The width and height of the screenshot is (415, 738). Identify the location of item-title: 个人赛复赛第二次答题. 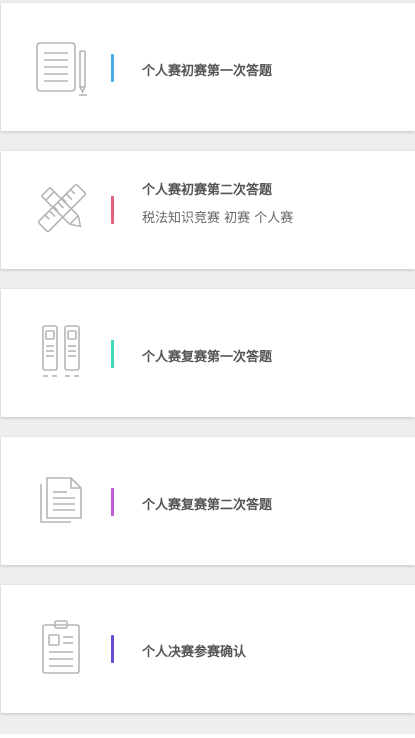
(207, 505).